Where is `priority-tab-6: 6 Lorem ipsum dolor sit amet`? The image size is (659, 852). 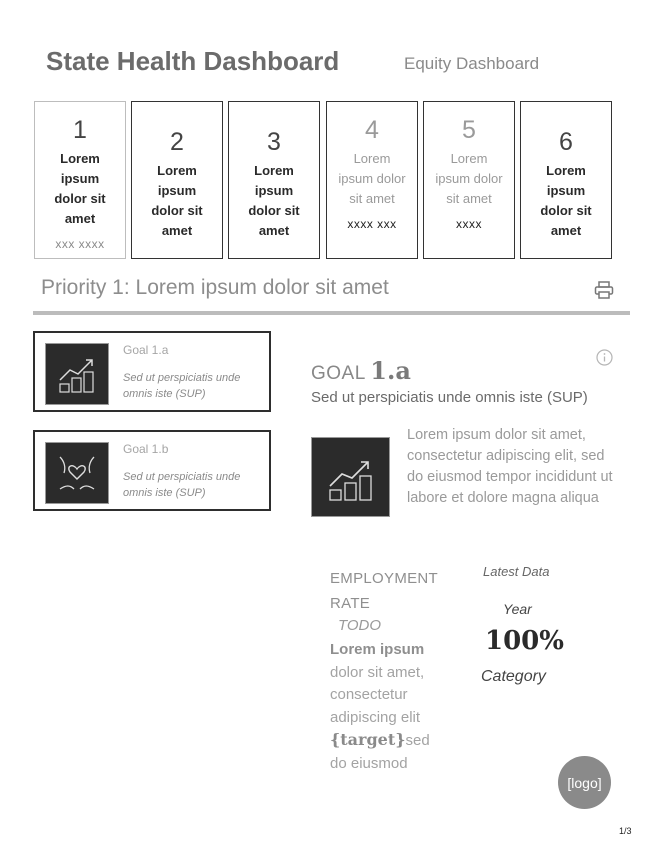 priority-tab-6: 6 Lorem ipsum dolor sit amet is located at coordinates (566, 180).